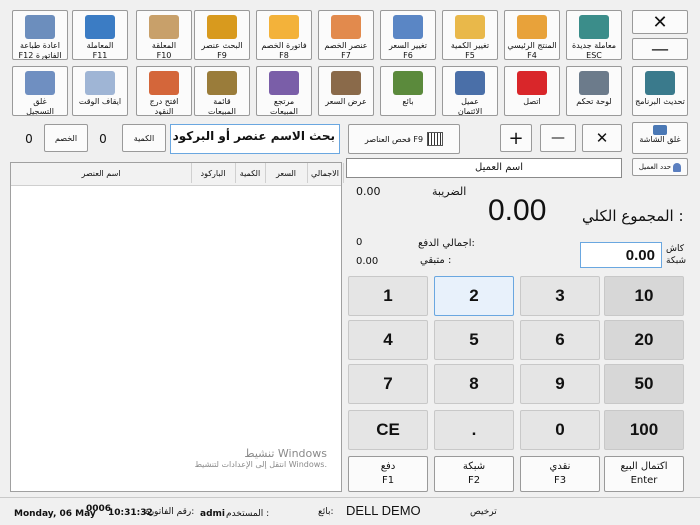  What do you see at coordinates (286, 173) in the screenshot?
I see `column-price: السعر` at bounding box center [286, 173].